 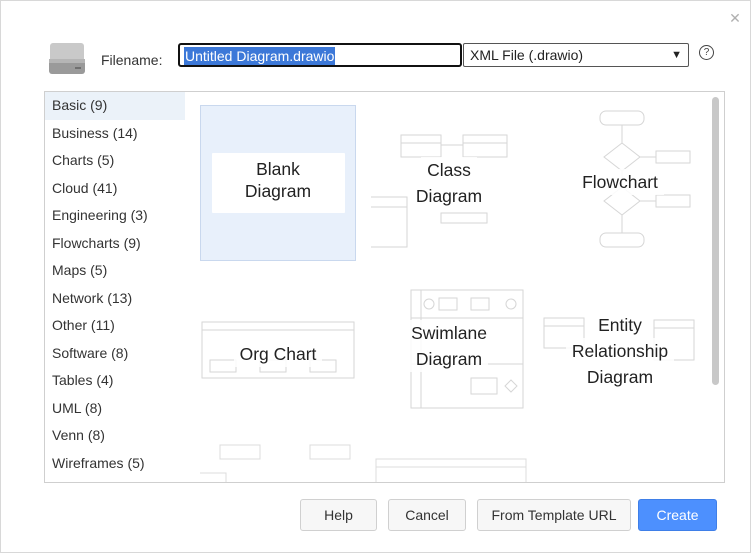 What do you see at coordinates (132, 60) in the screenshot?
I see `filename-label: Filename:` at bounding box center [132, 60].